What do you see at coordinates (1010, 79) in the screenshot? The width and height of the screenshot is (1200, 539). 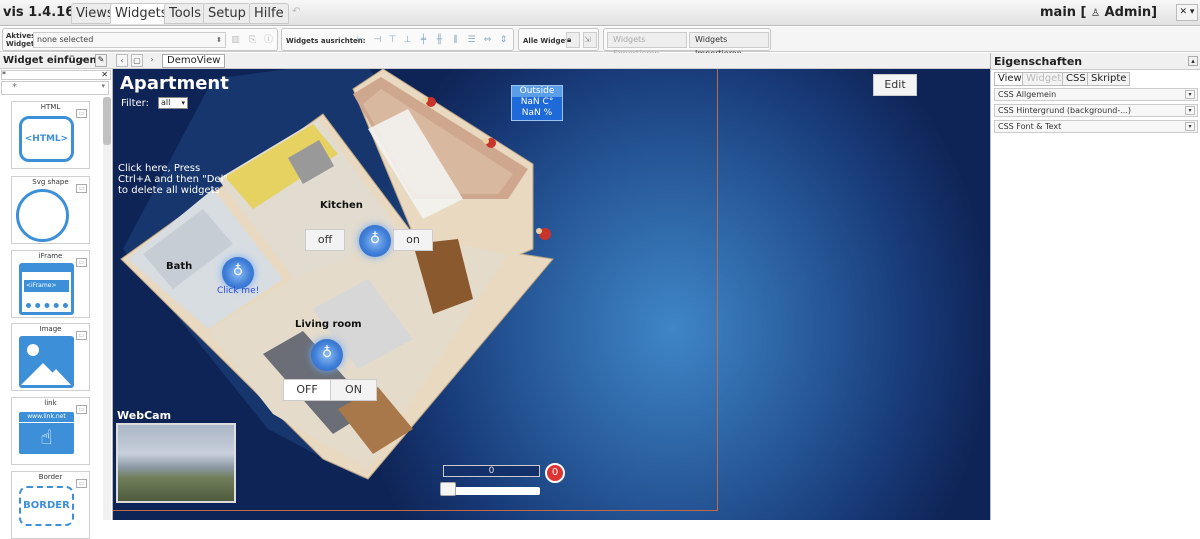 I see `tab-view: View` at bounding box center [1010, 79].